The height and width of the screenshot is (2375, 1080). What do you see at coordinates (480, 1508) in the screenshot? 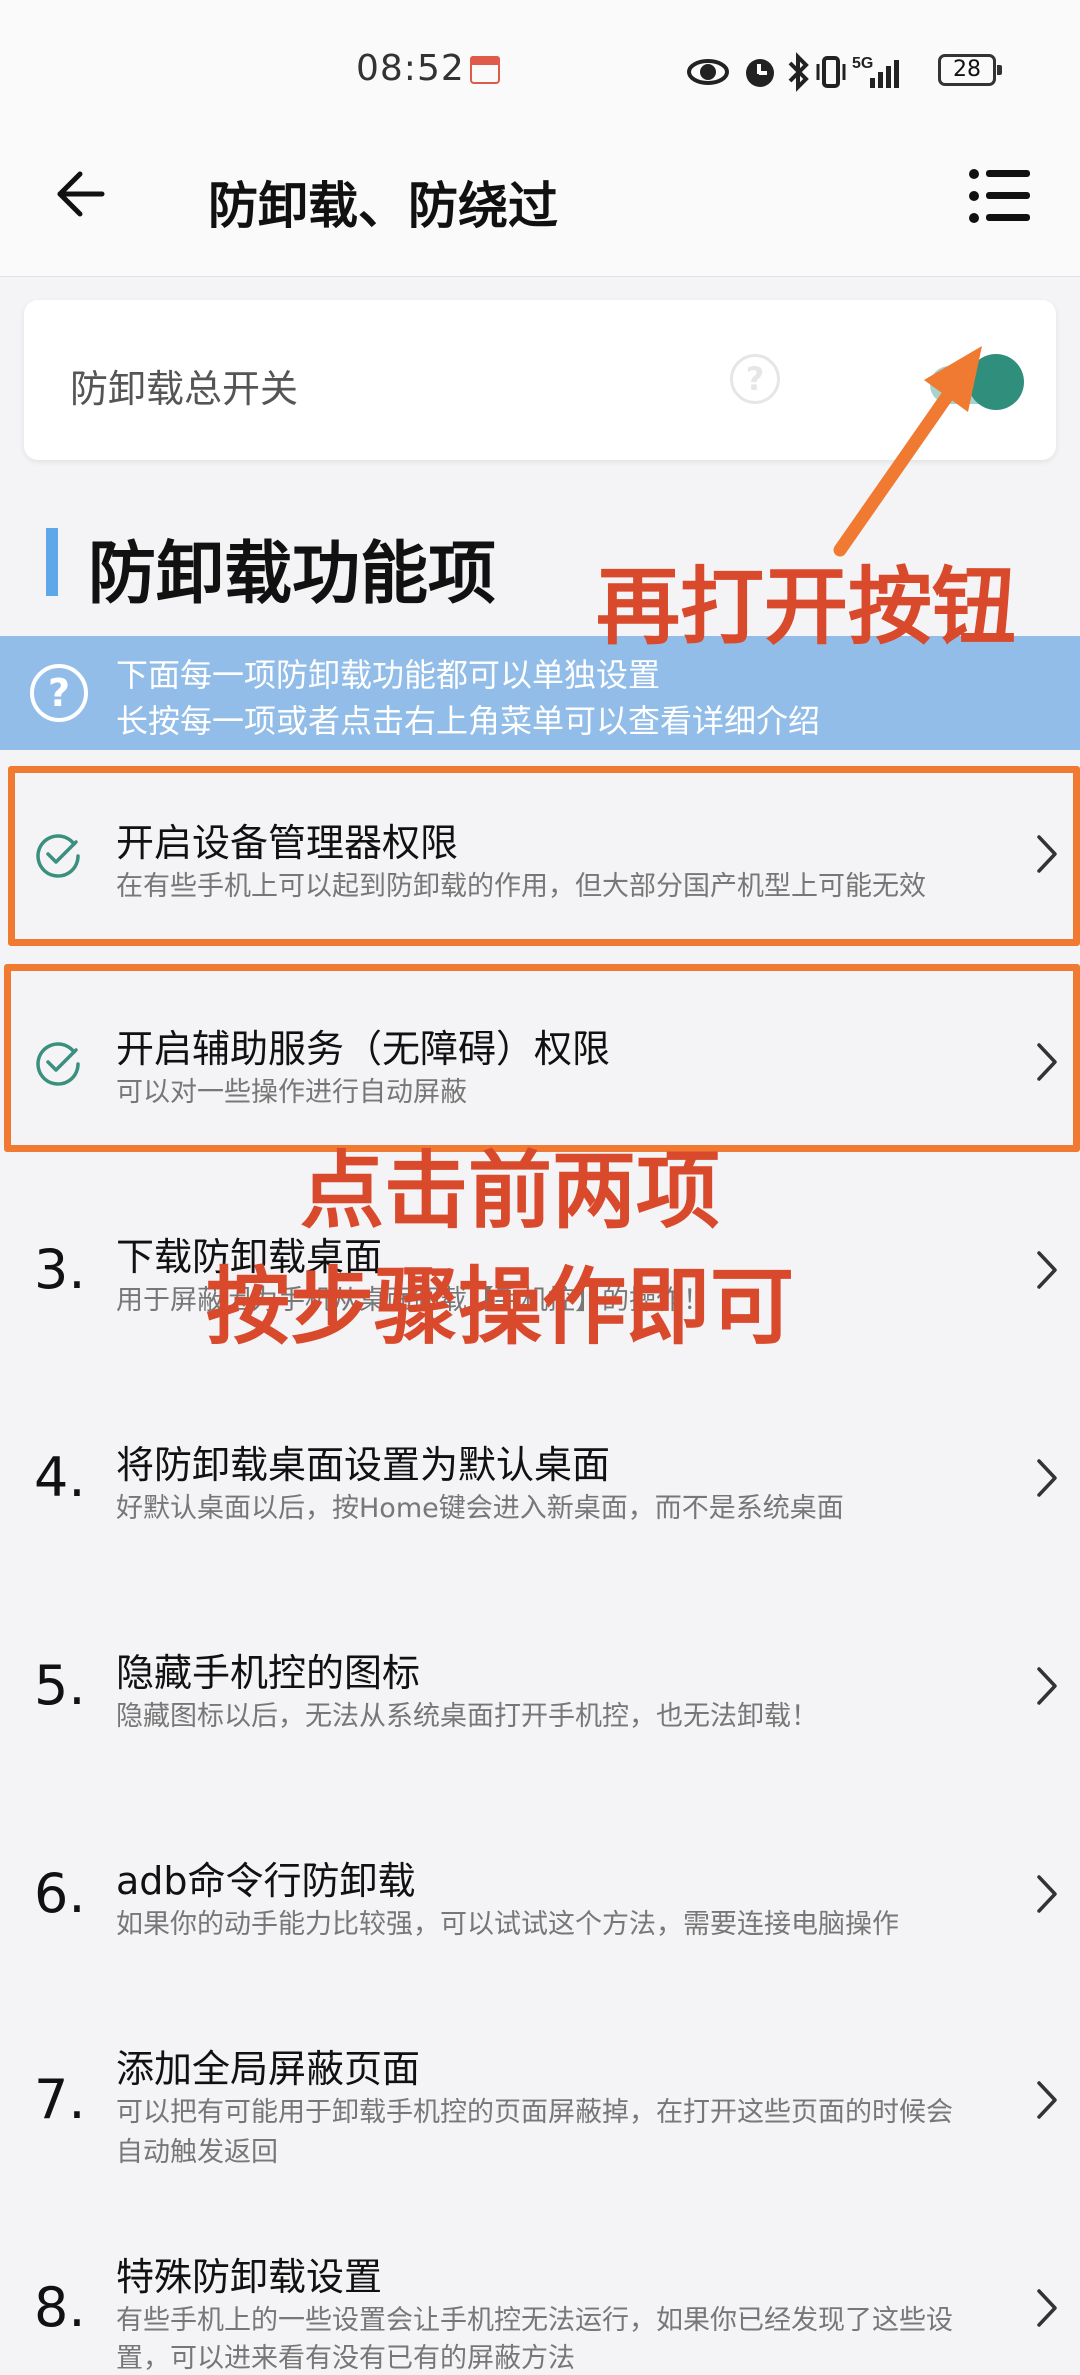
I see `list-item-subtitle: 好默认桌面以后，按Home键会进入新桌面，而不是系统桌面` at bounding box center [480, 1508].